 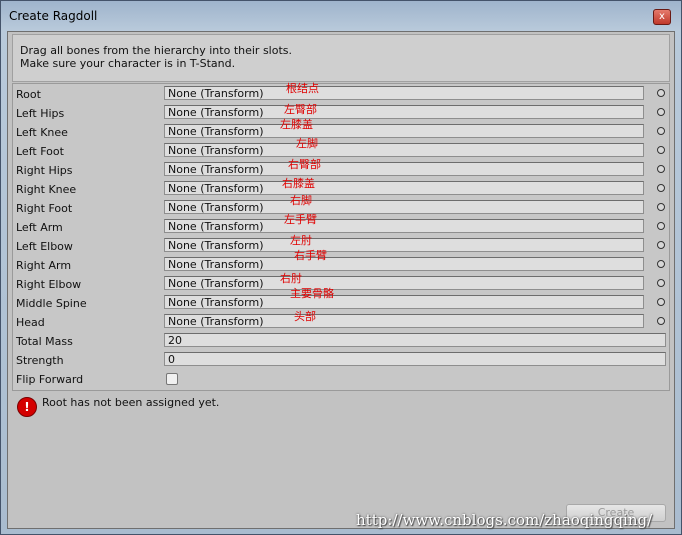 I want to click on total-mass-row: Total Mass 20, so click(x=341, y=340).